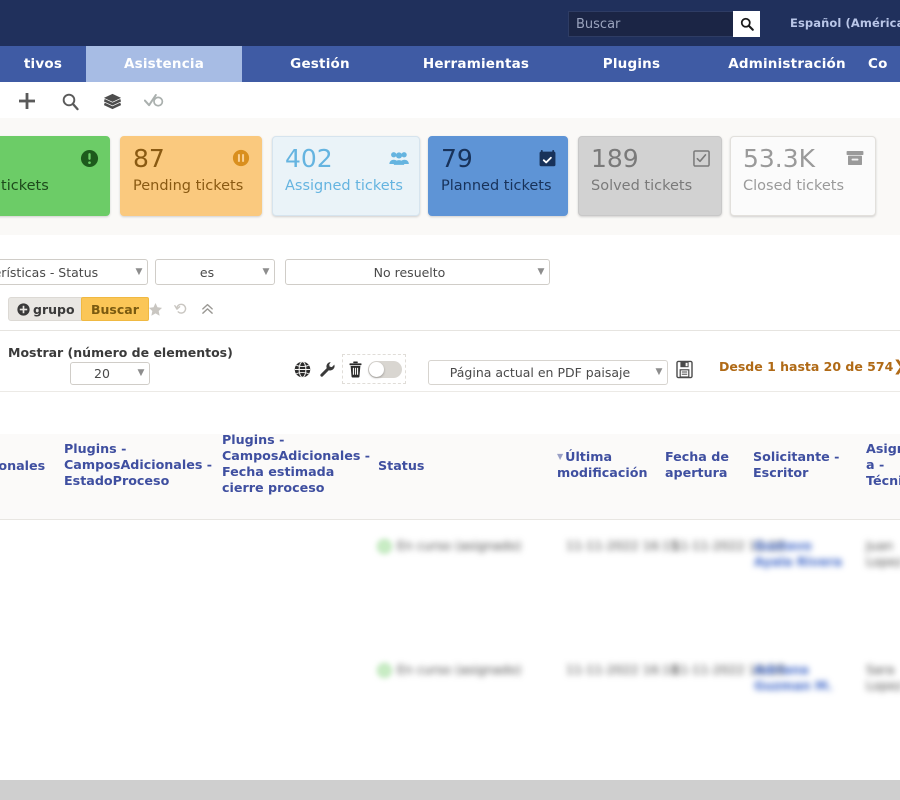 The image size is (900, 800). Describe the element at coordinates (800, 554) in the screenshot. I see `cell-requester: Gustavo Ayala Rivera` at that location.